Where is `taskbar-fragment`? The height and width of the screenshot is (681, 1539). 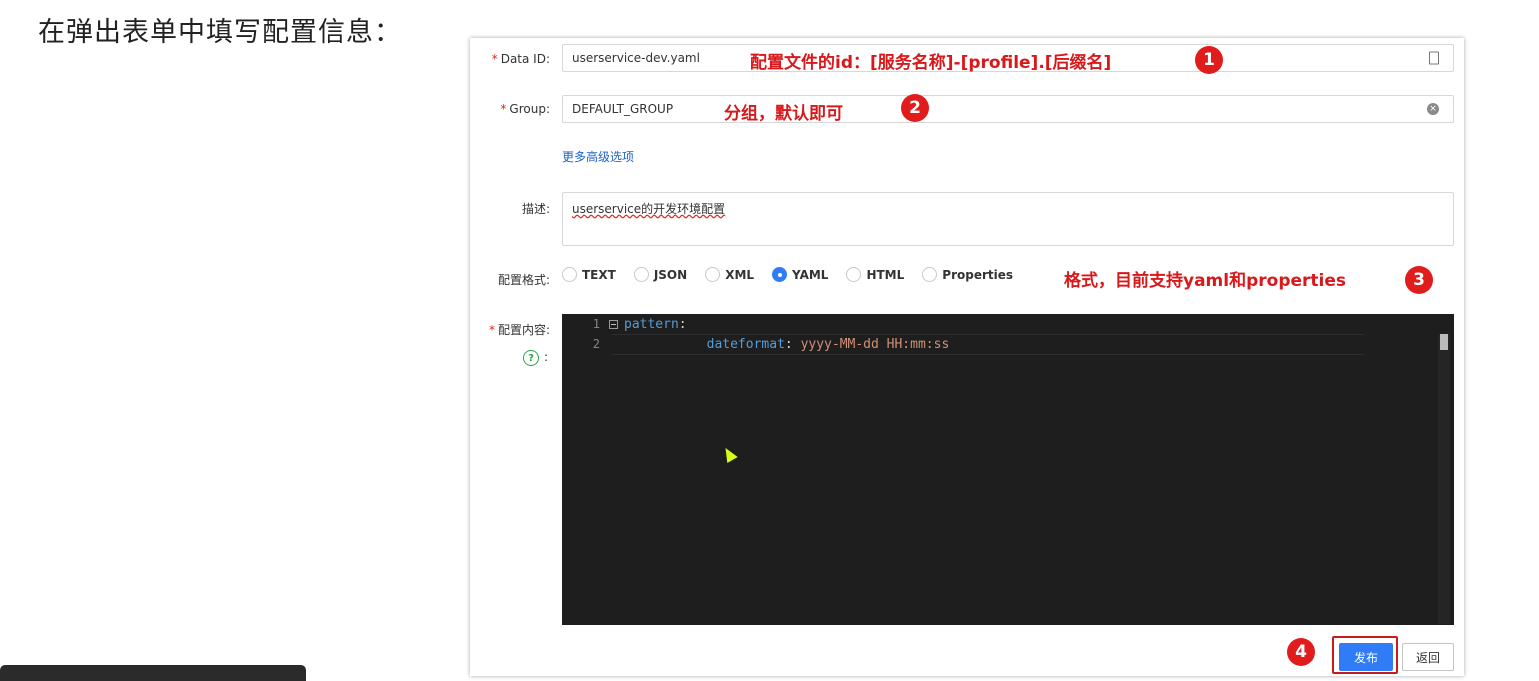
taskbar-fragment is located at coordinates (153, 673).